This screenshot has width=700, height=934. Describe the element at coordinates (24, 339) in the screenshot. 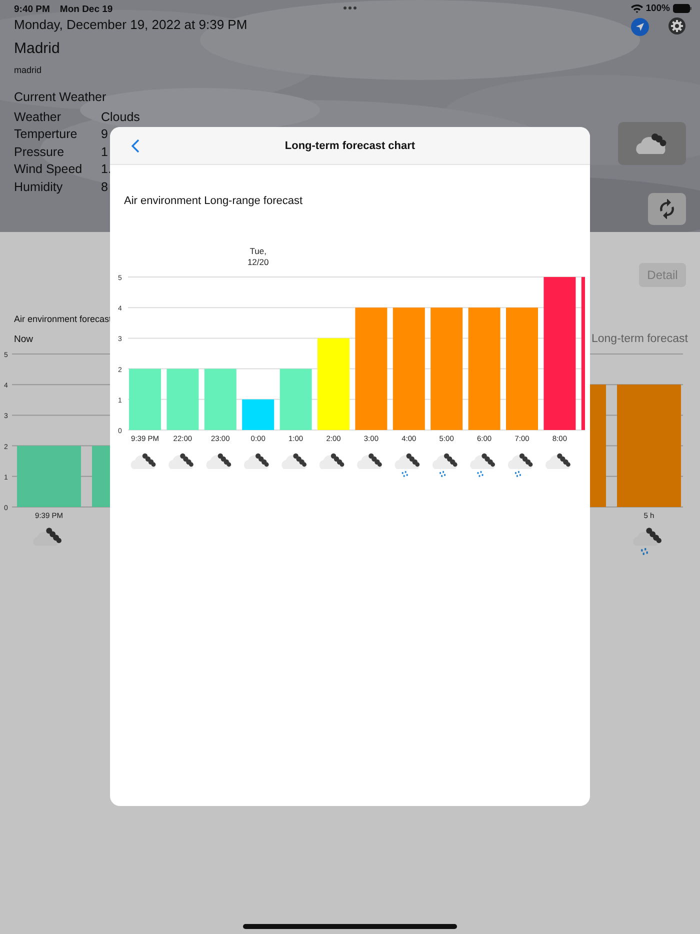

I see `now-label: Now` at that location.